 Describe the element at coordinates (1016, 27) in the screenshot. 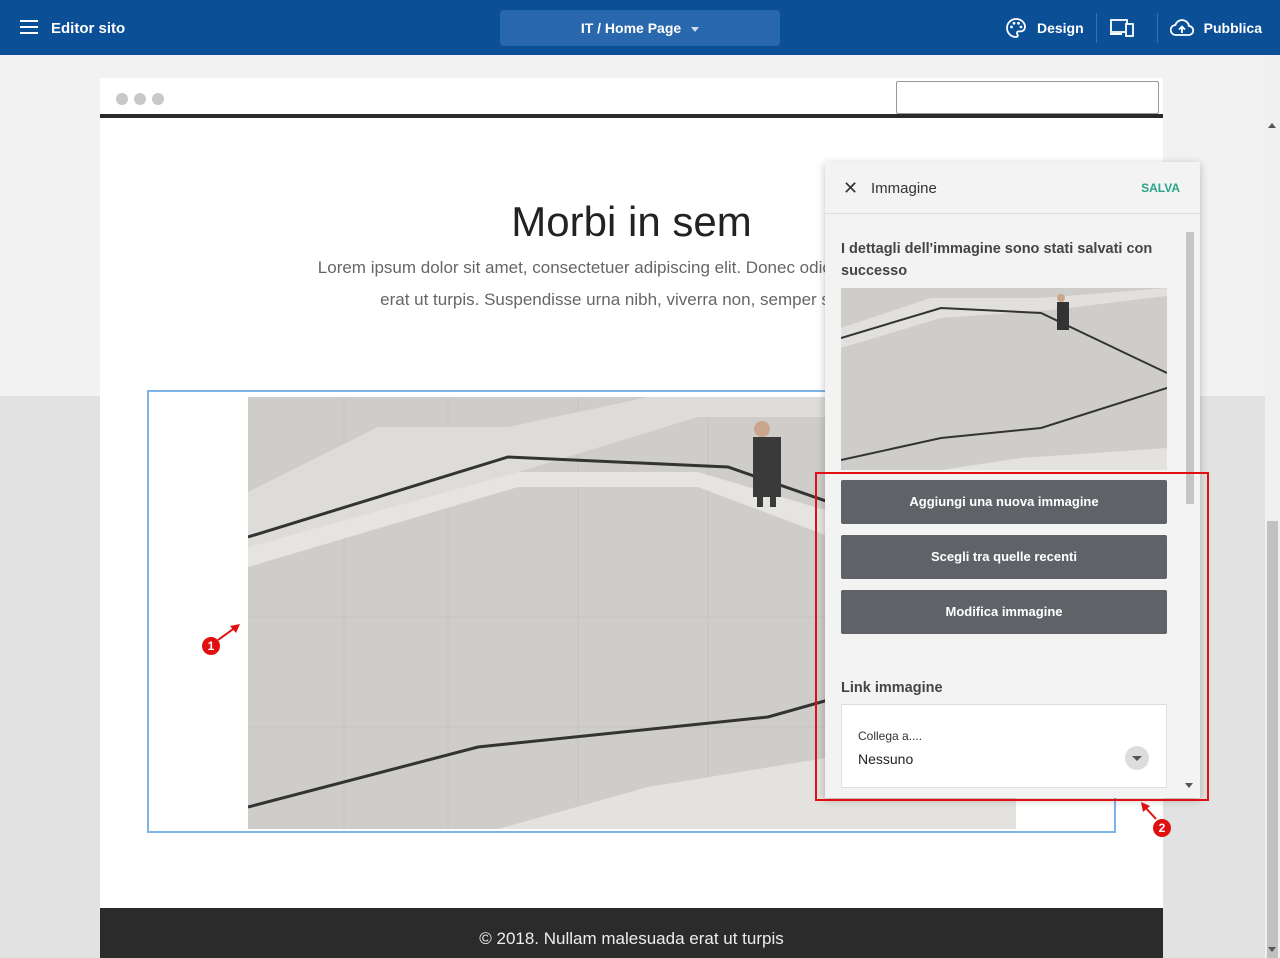

I see `palette-icon` at that location.